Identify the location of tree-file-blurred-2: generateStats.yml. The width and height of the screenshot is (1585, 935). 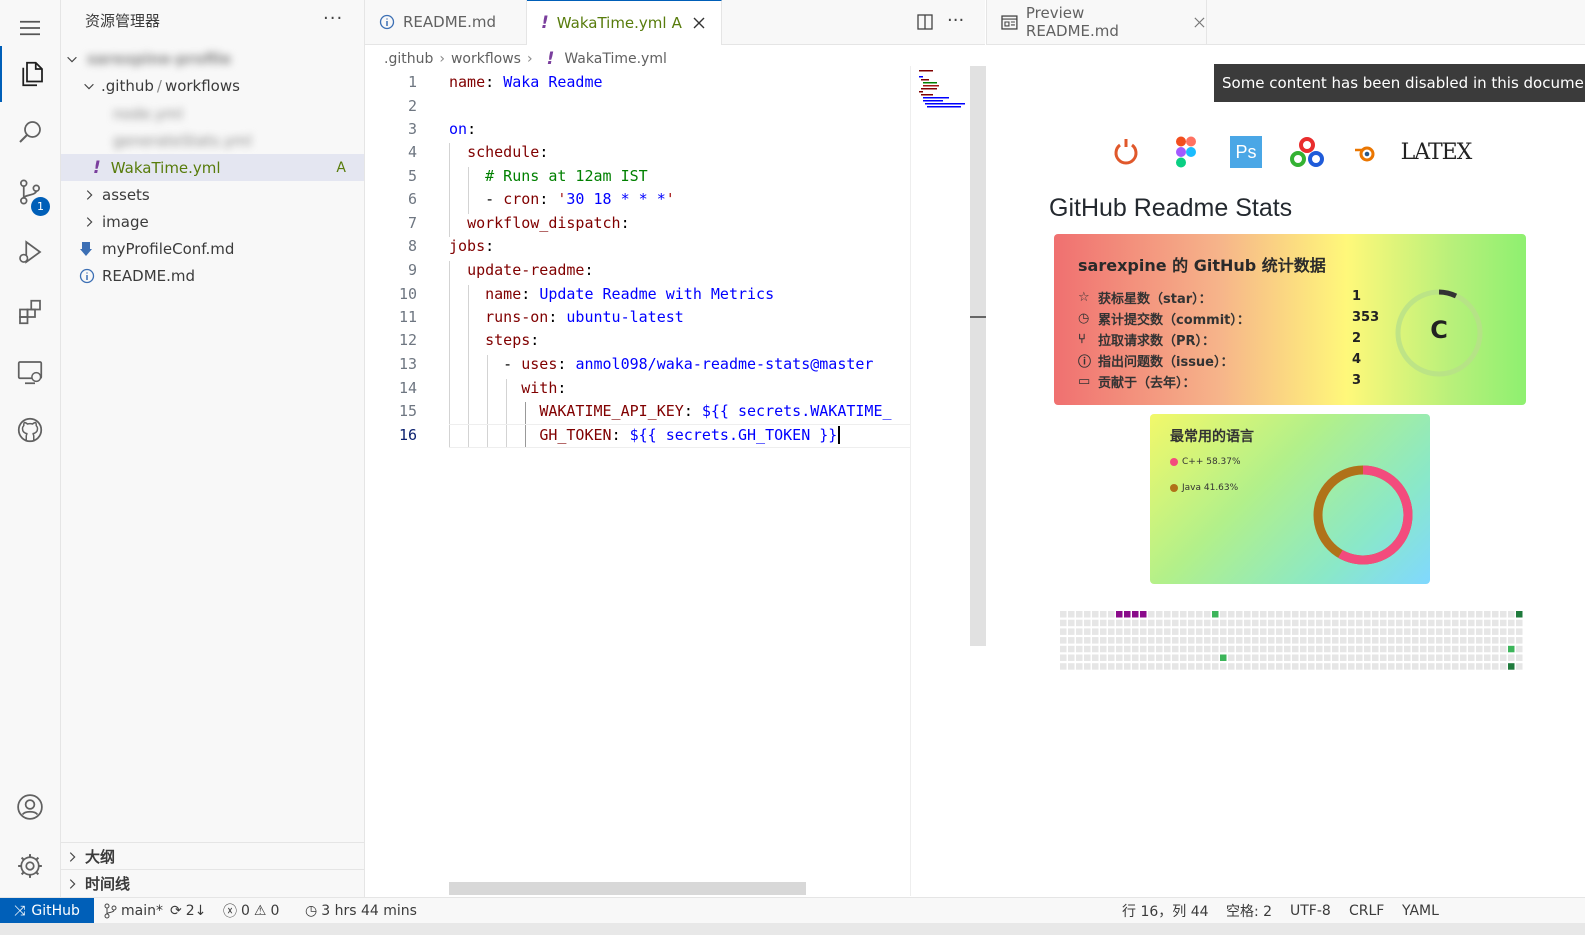
(212, 140).